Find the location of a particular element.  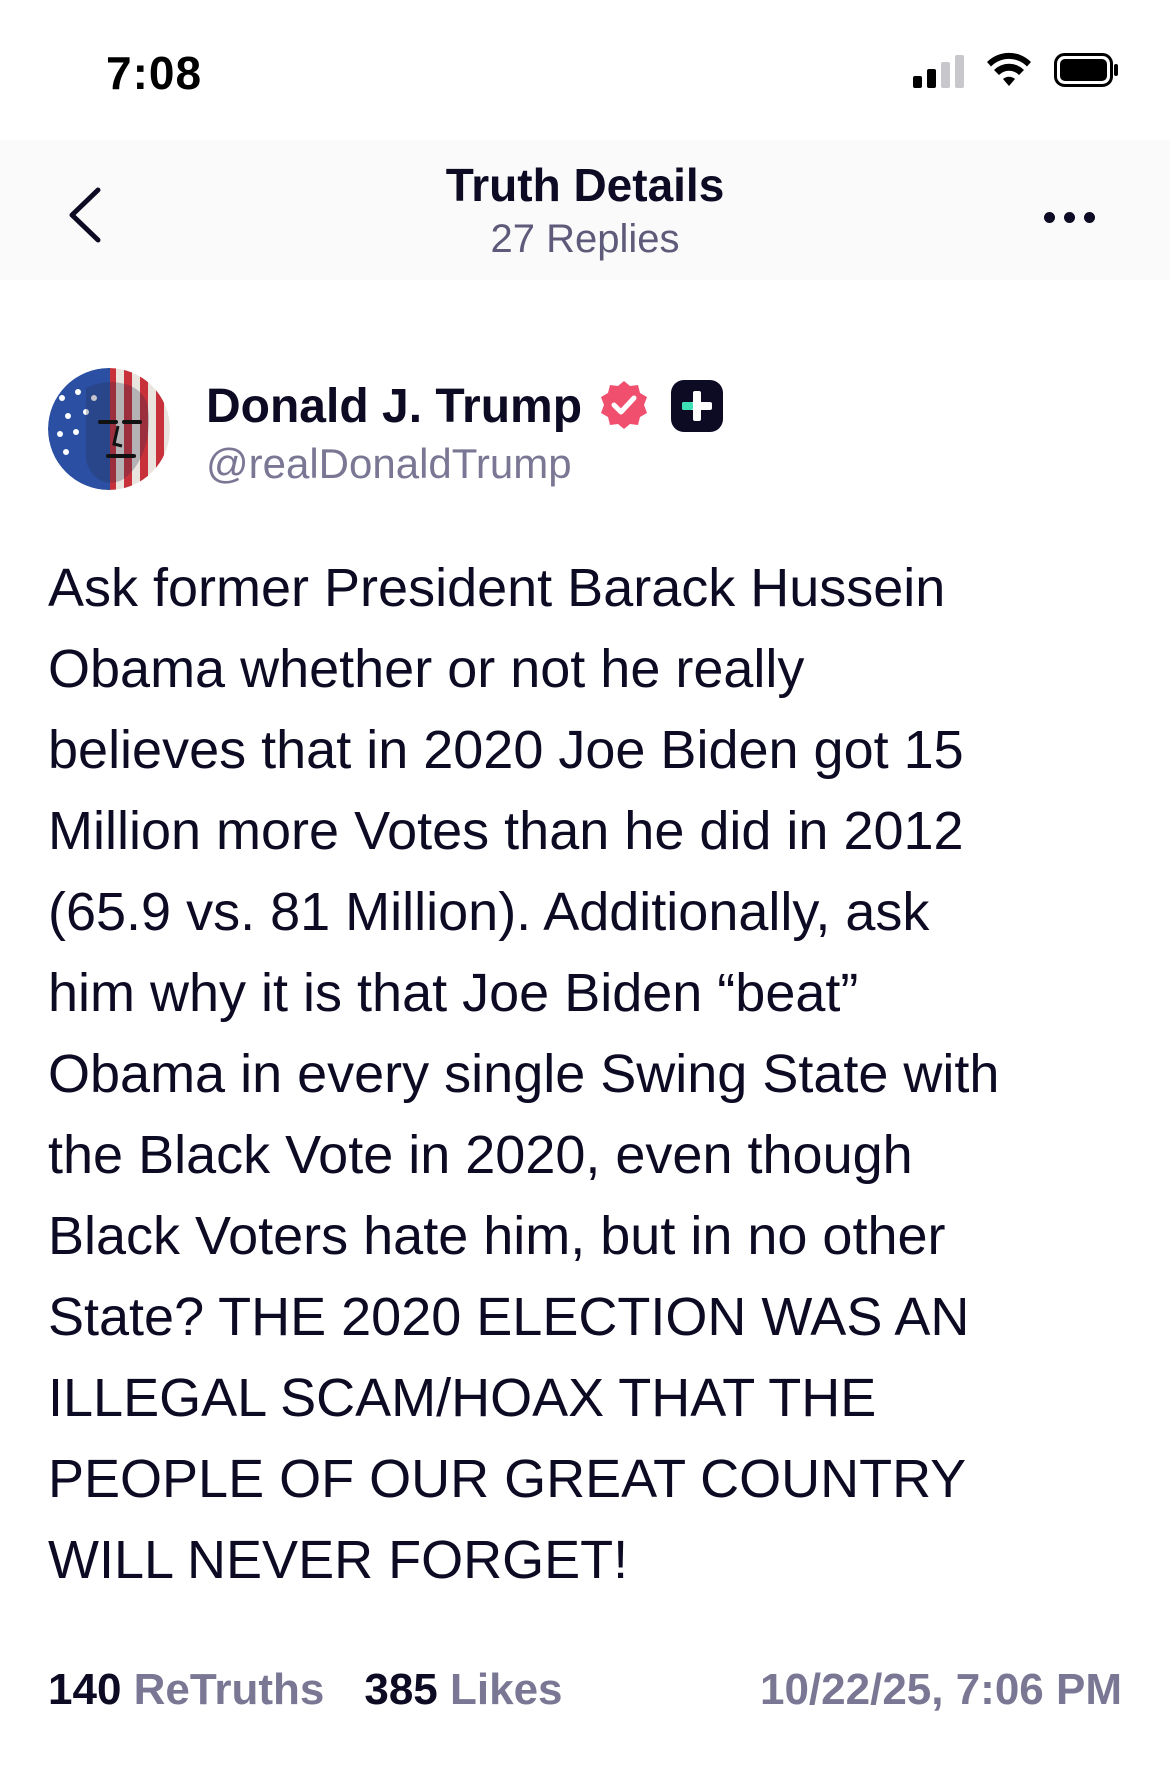

status-bar: 7:08 is located at coordinates (585, 70).